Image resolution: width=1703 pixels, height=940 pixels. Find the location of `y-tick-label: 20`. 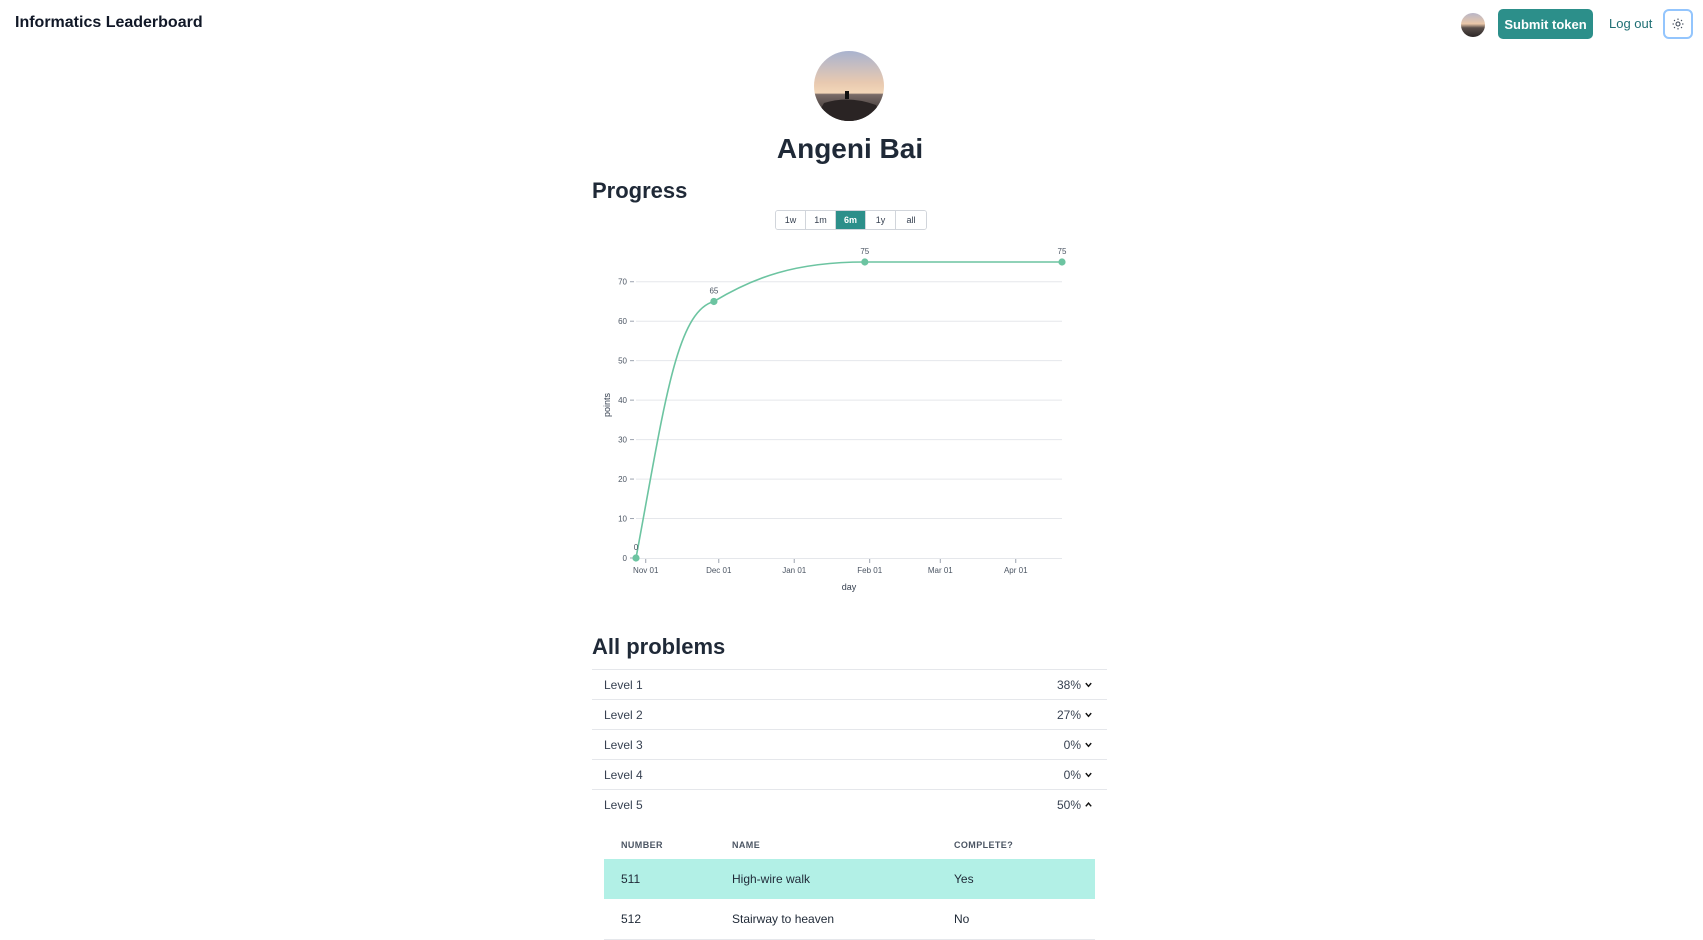

y-tick-label: 20 is located at coordinates (622, 479).